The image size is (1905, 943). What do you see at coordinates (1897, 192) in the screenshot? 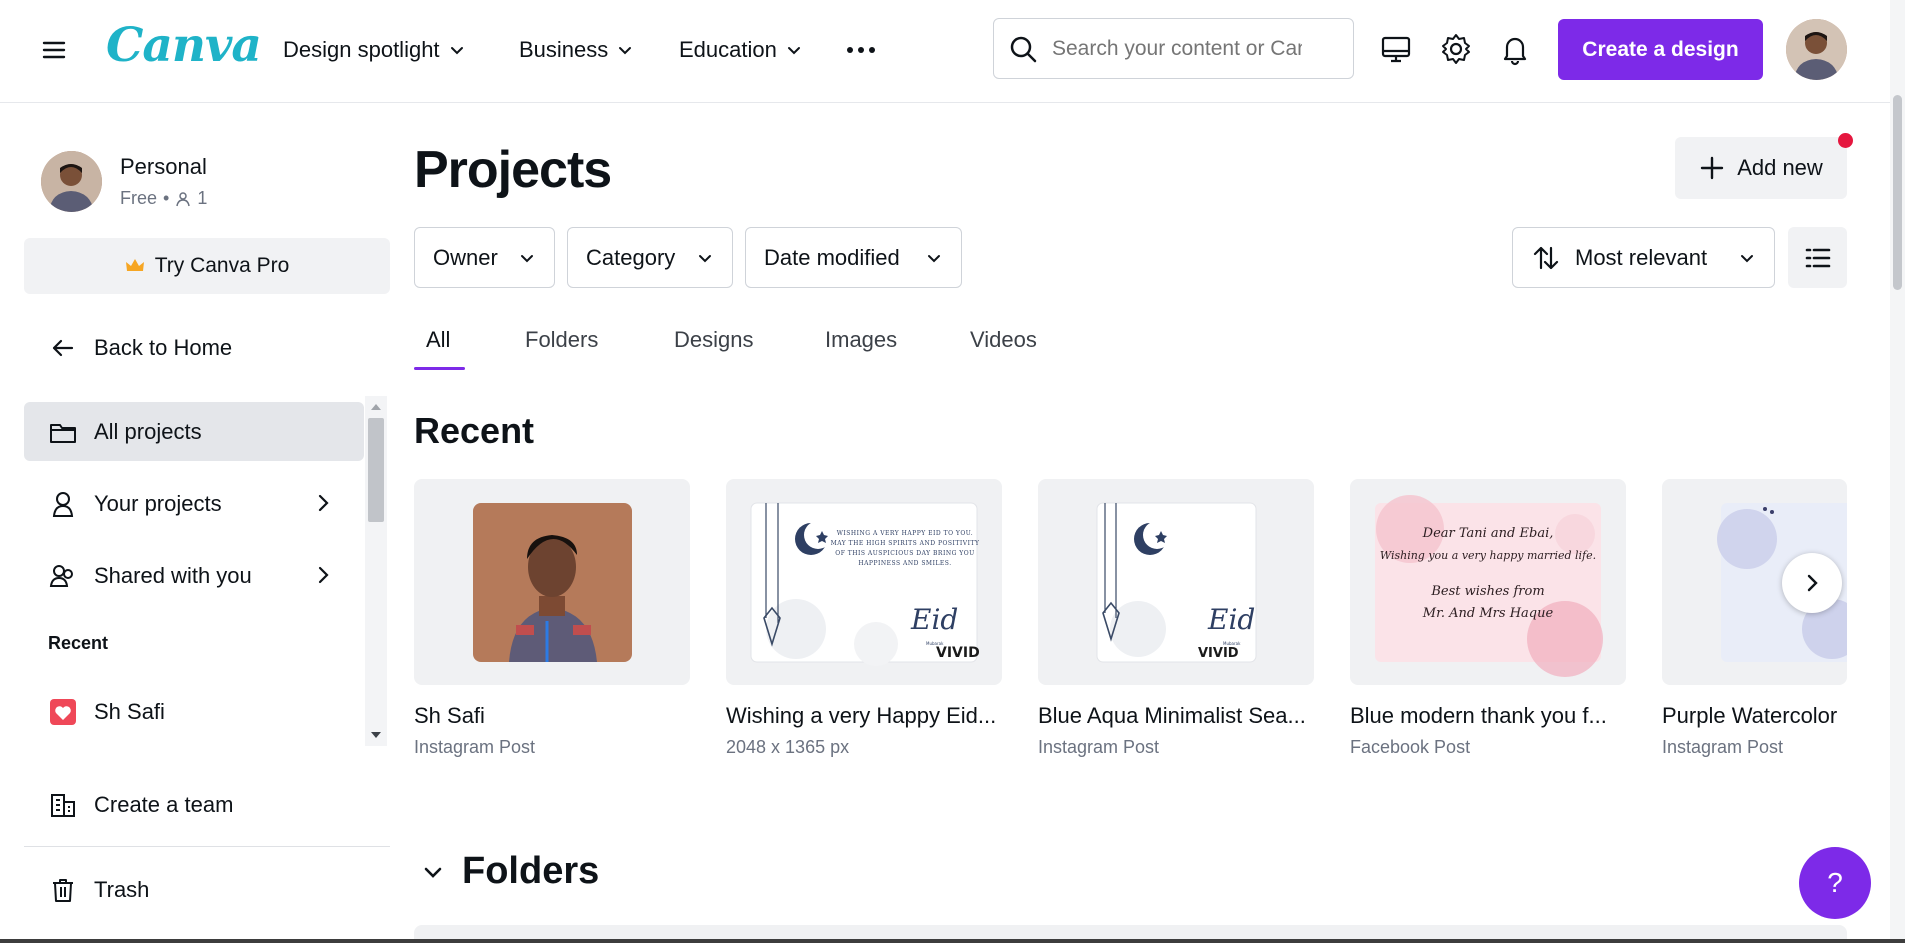
I see `scrollbar-thumb` at bounding box center [1897, 192].